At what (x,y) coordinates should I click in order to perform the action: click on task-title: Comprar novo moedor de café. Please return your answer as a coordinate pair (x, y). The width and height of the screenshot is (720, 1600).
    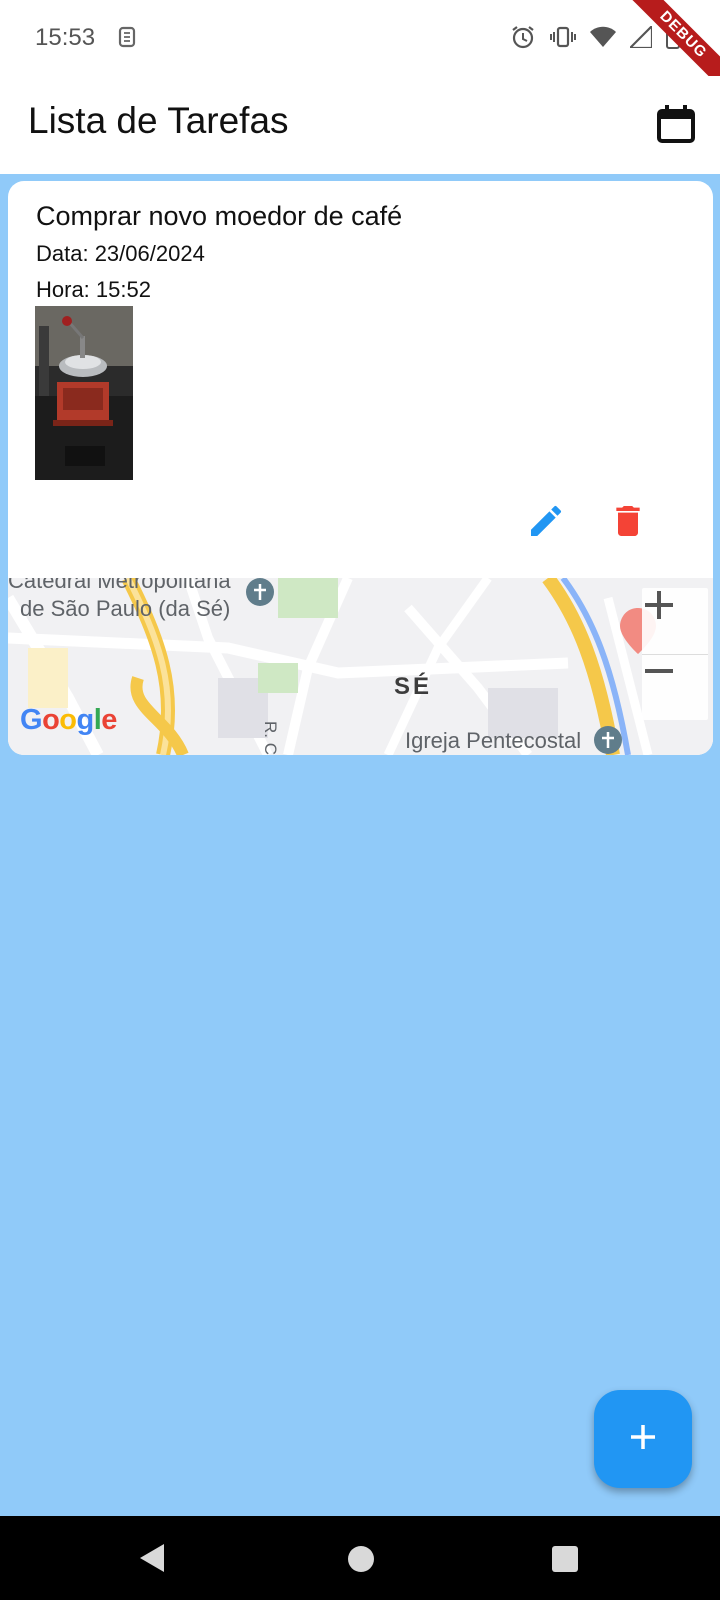
    Looking at the image, I should click on (219, 216).